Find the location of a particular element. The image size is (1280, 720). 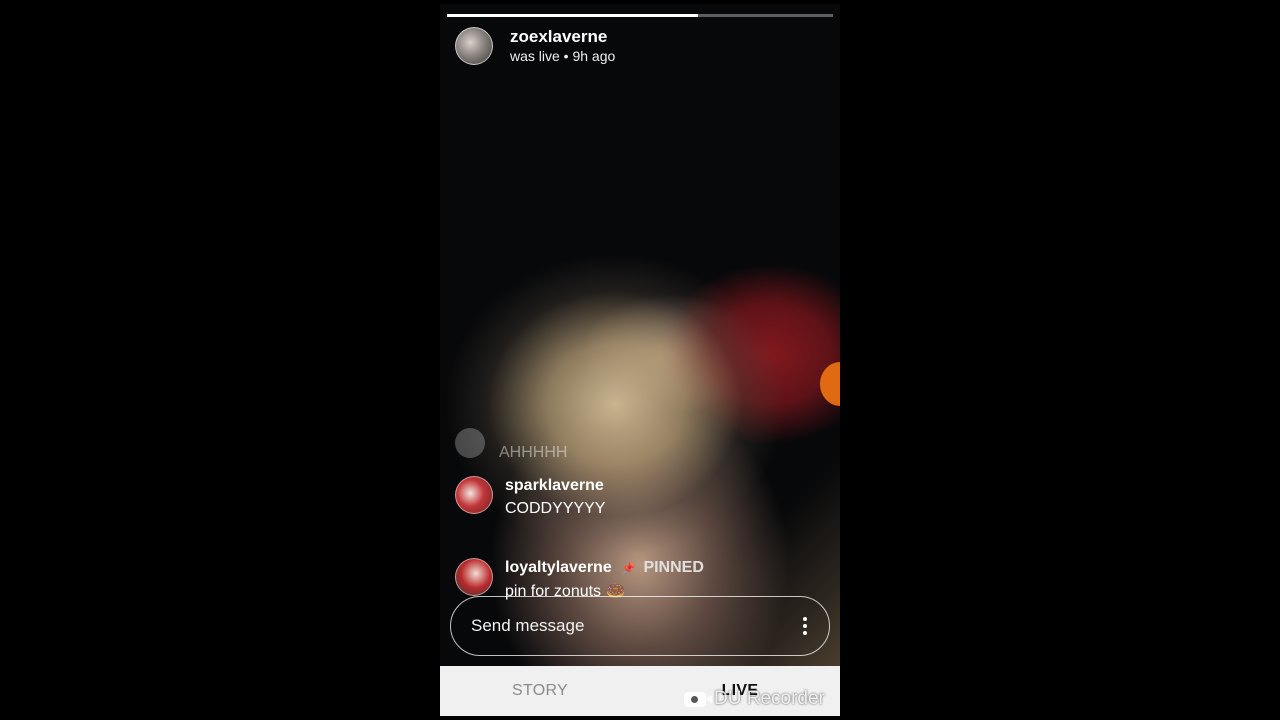

comment-username: sparklaverne is located at coordinates (555, 486).